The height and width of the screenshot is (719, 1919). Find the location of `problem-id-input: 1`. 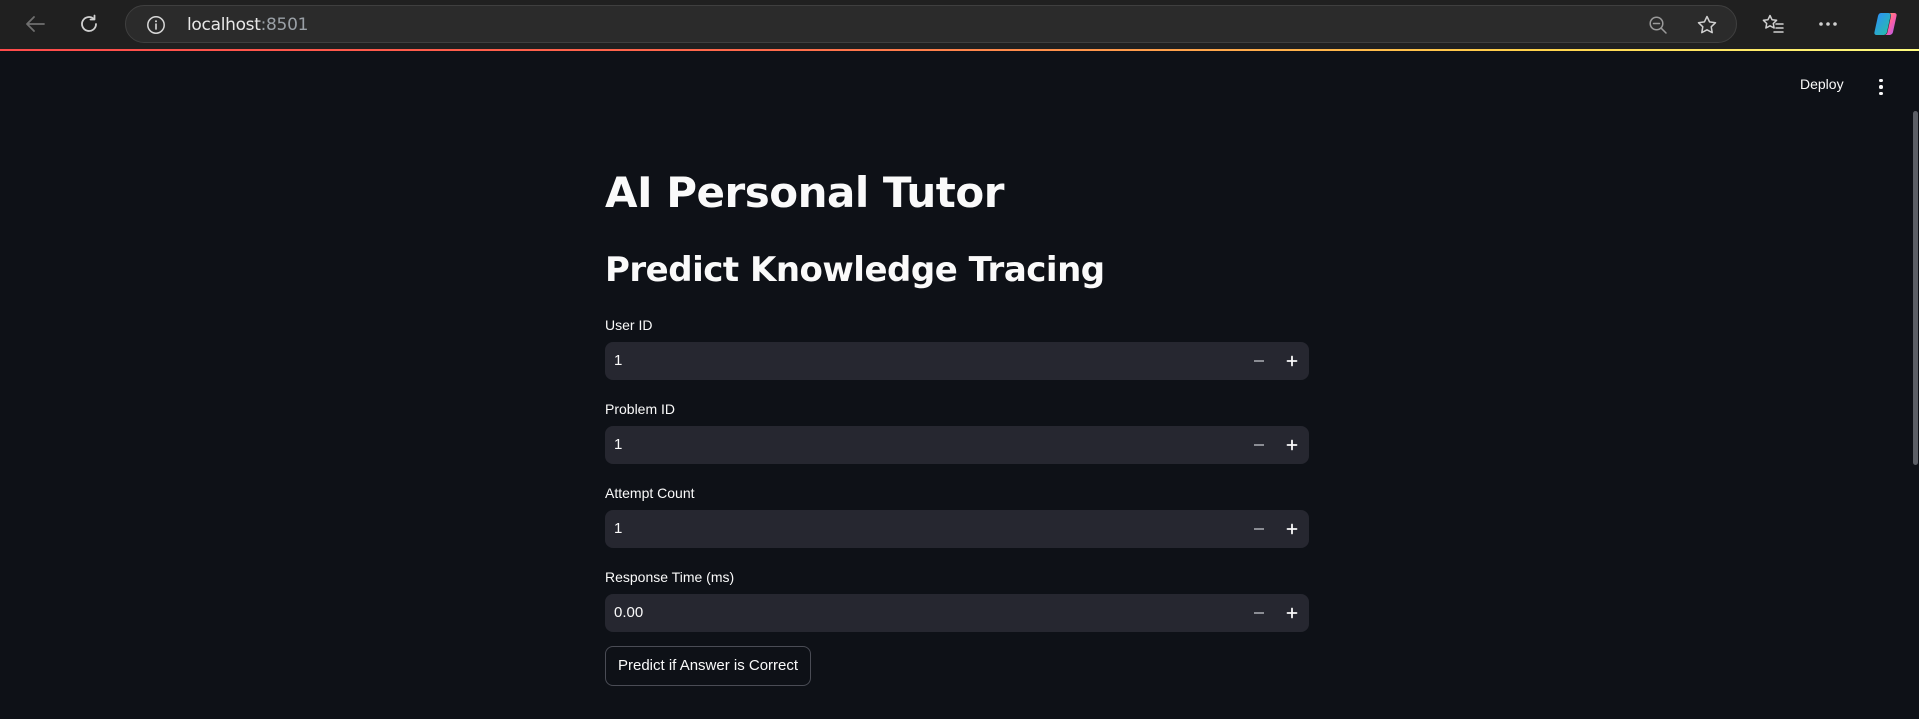

problem-id-input: 1 is located at coordinates (957, 445).